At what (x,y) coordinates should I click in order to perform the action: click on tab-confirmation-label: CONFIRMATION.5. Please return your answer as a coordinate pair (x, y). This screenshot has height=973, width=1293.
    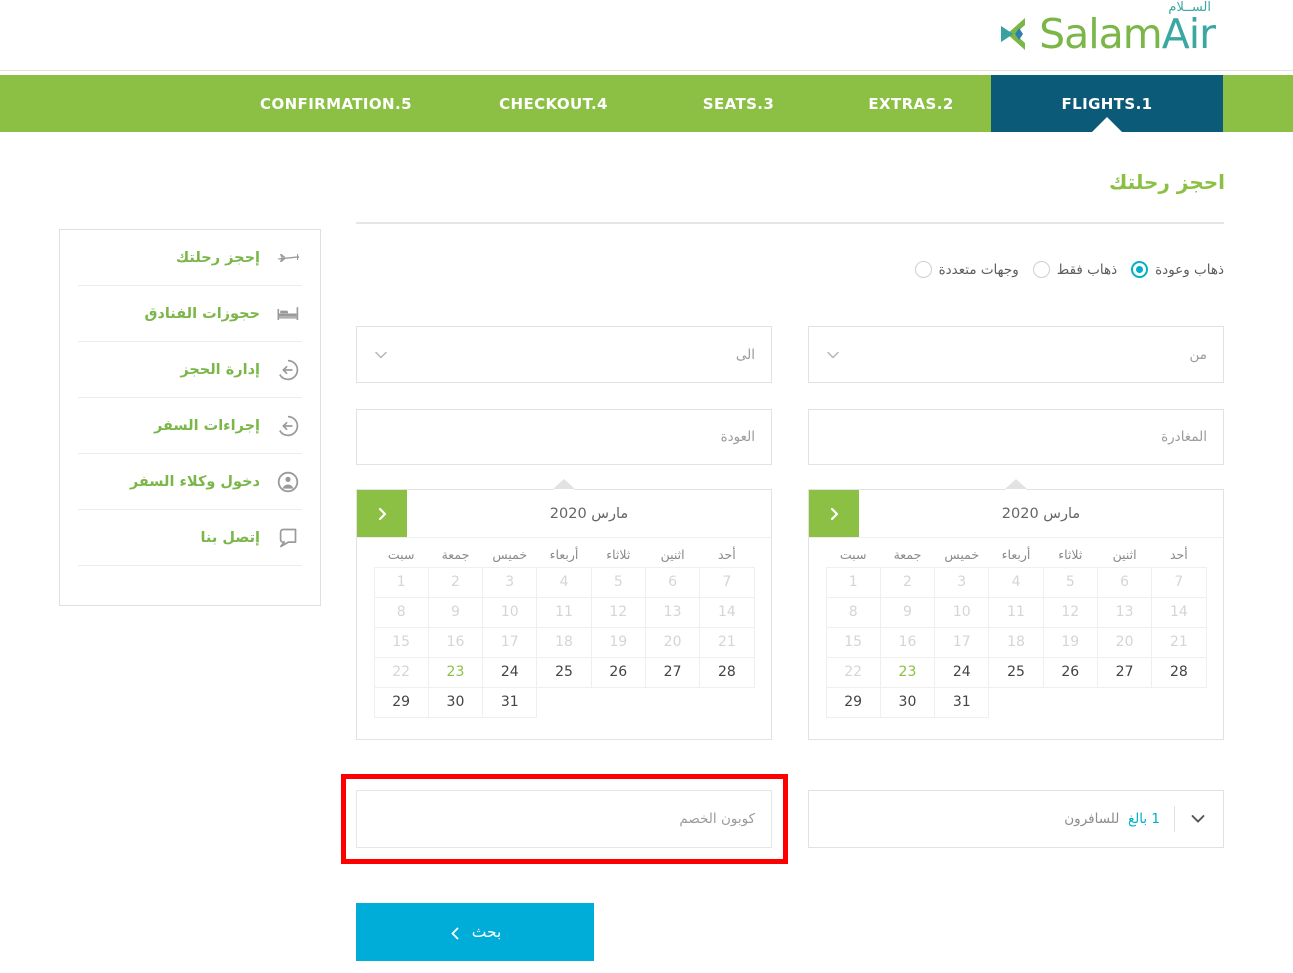
    Looking at the image, I should click on (336, 103).